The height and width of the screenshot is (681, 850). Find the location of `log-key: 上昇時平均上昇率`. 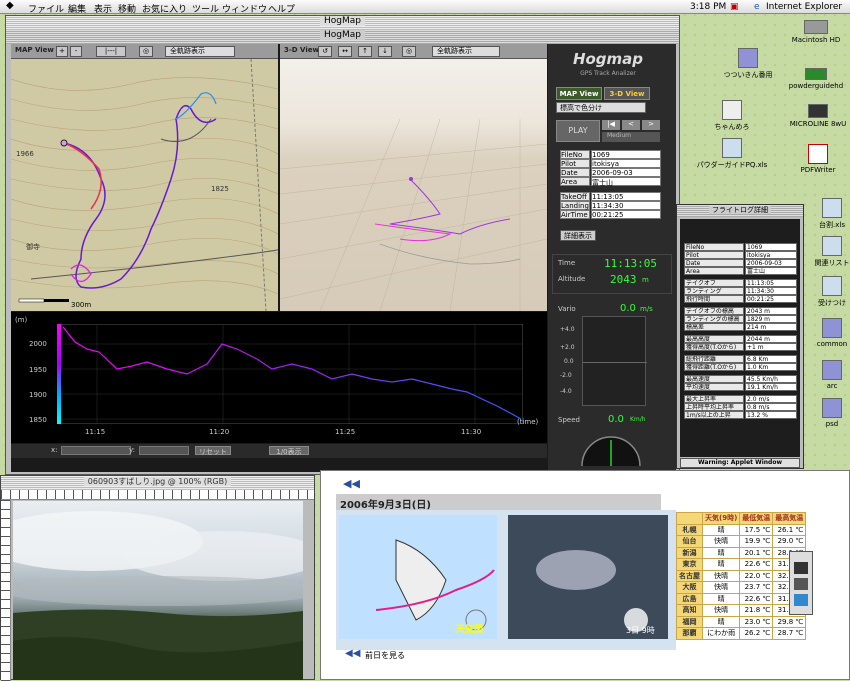

log-key: 上昇時平均上昇率 is located at coordinates (714, 407).